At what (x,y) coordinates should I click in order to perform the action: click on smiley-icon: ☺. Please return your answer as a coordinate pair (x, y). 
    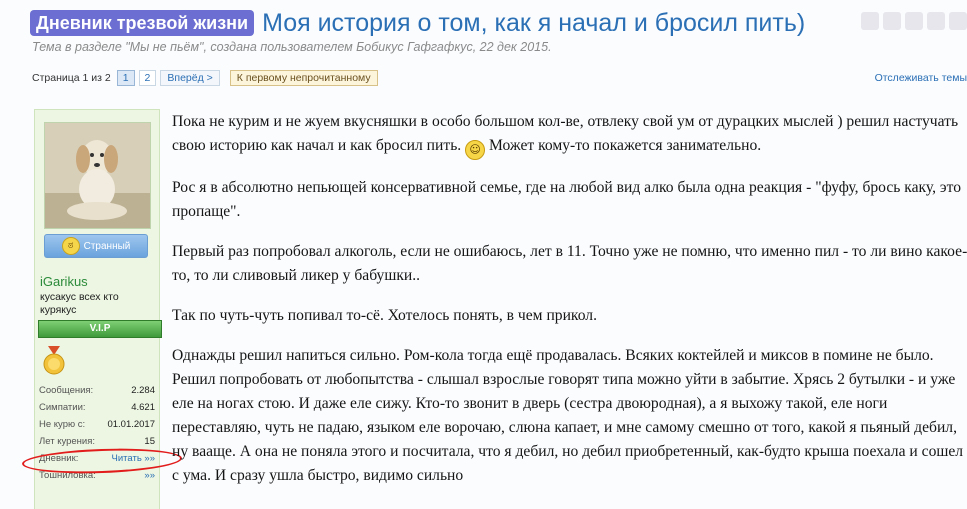
    Looking at the image, I should click on (475, 150).